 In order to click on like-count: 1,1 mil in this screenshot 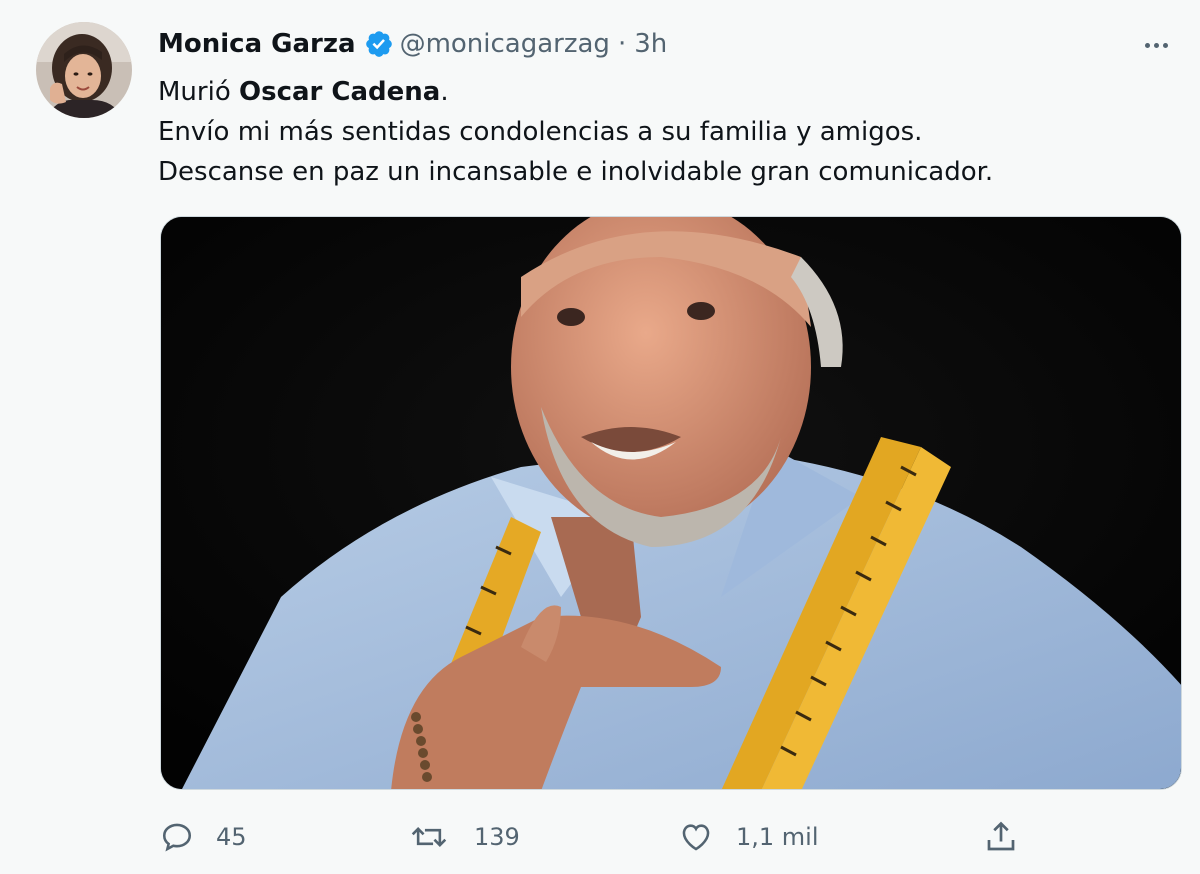, I will do `click(777, 837)`.